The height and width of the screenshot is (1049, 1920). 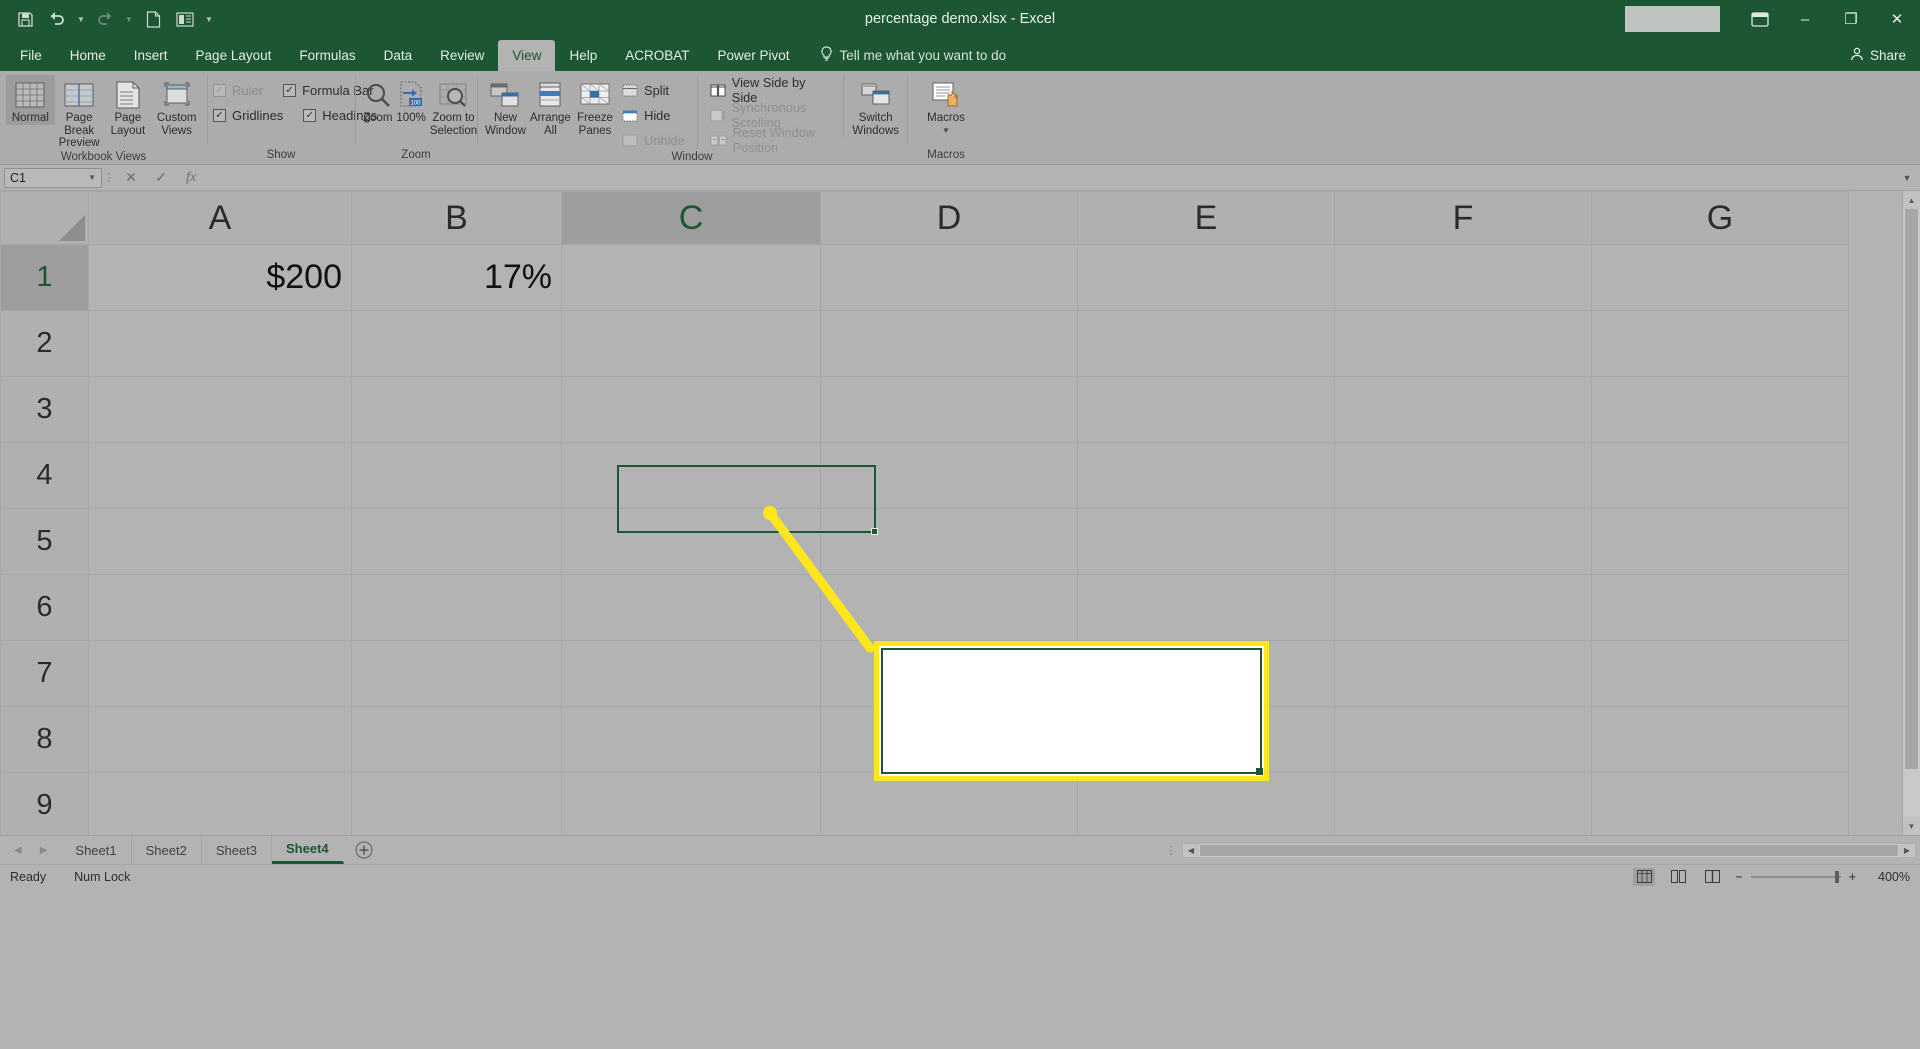 What do you see at coordinates (949, 475) in the screenshot?
I see `cell-d4` at bounding box center [949, 475].